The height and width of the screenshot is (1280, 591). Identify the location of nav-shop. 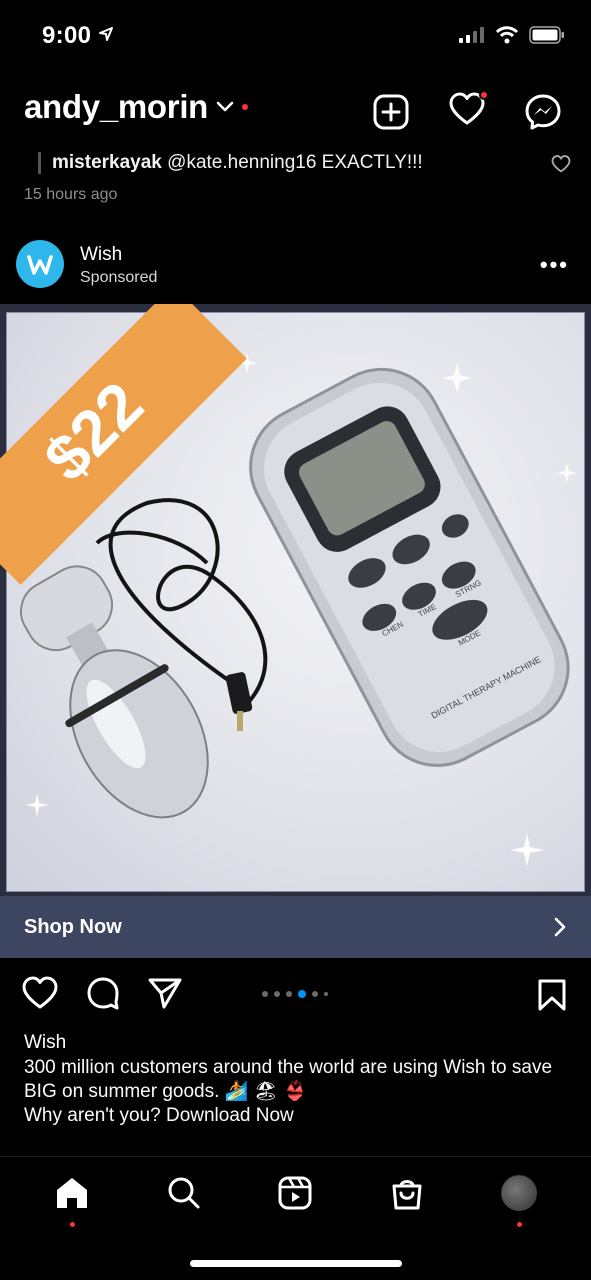
(407, 1193).